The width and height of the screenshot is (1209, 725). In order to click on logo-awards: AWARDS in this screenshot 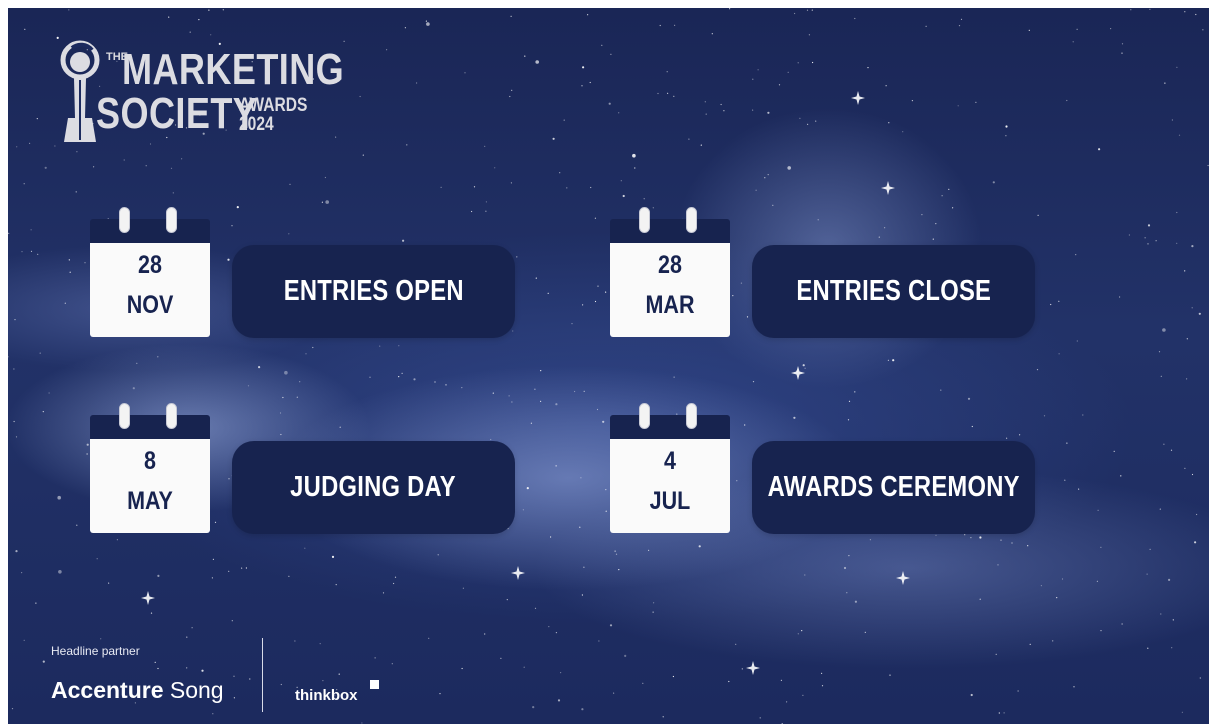, I will do `click(273, 105)`.